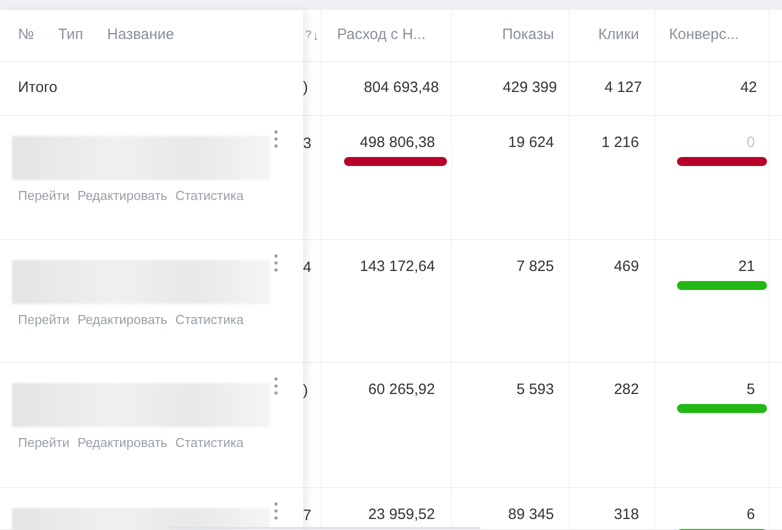  Describe the element at coordinates (531, 514) in the screenshot. I see `table-cell: 89 345` at that location.